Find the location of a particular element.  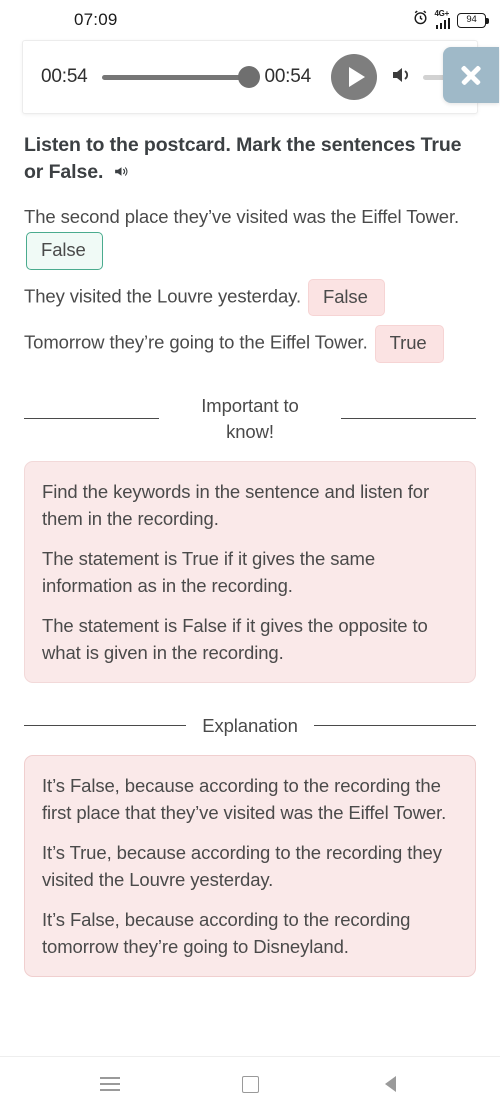

battery-level-label: 94 is located at coordinates (471, 20).